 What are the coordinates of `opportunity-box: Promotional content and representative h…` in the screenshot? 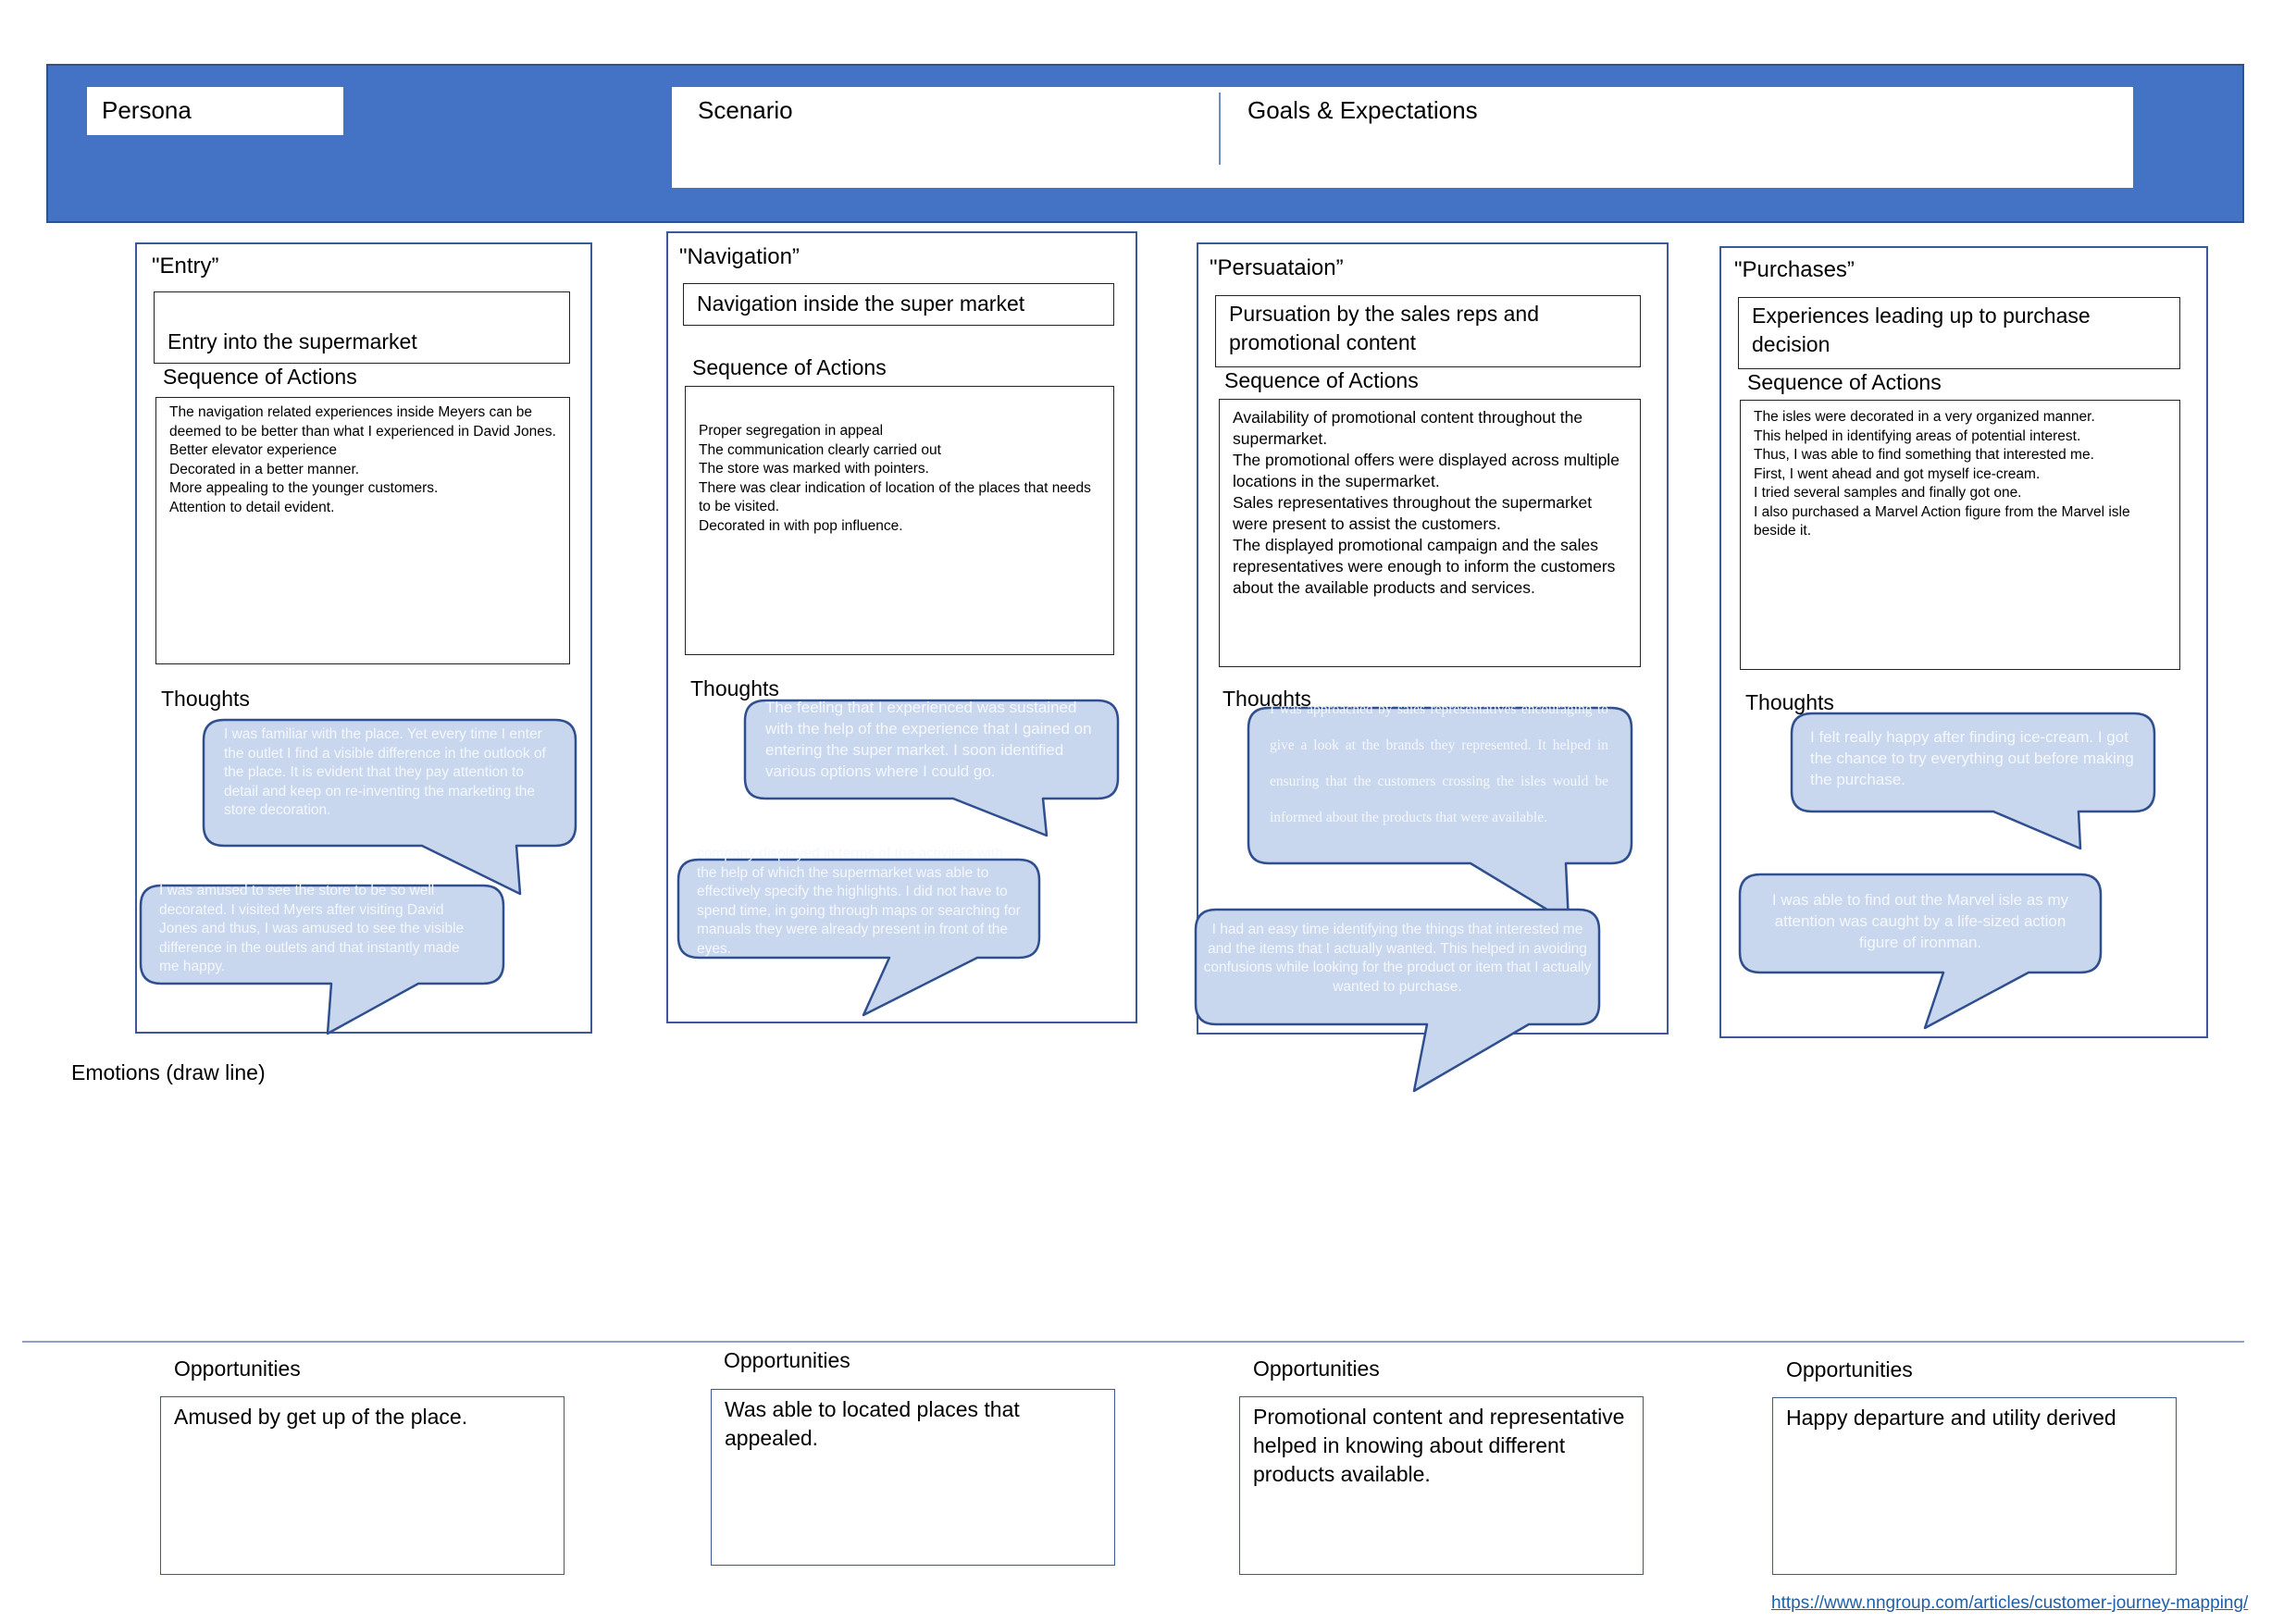 It's located at (1442, 1485).